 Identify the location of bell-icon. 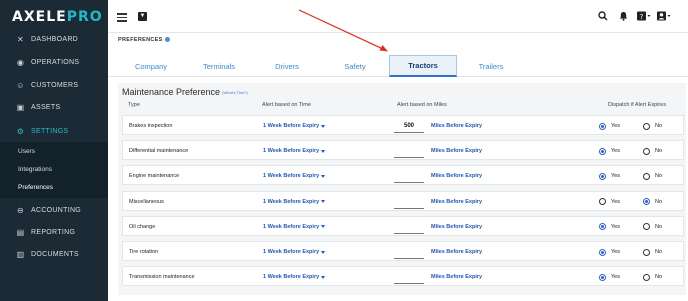
(623, 17).